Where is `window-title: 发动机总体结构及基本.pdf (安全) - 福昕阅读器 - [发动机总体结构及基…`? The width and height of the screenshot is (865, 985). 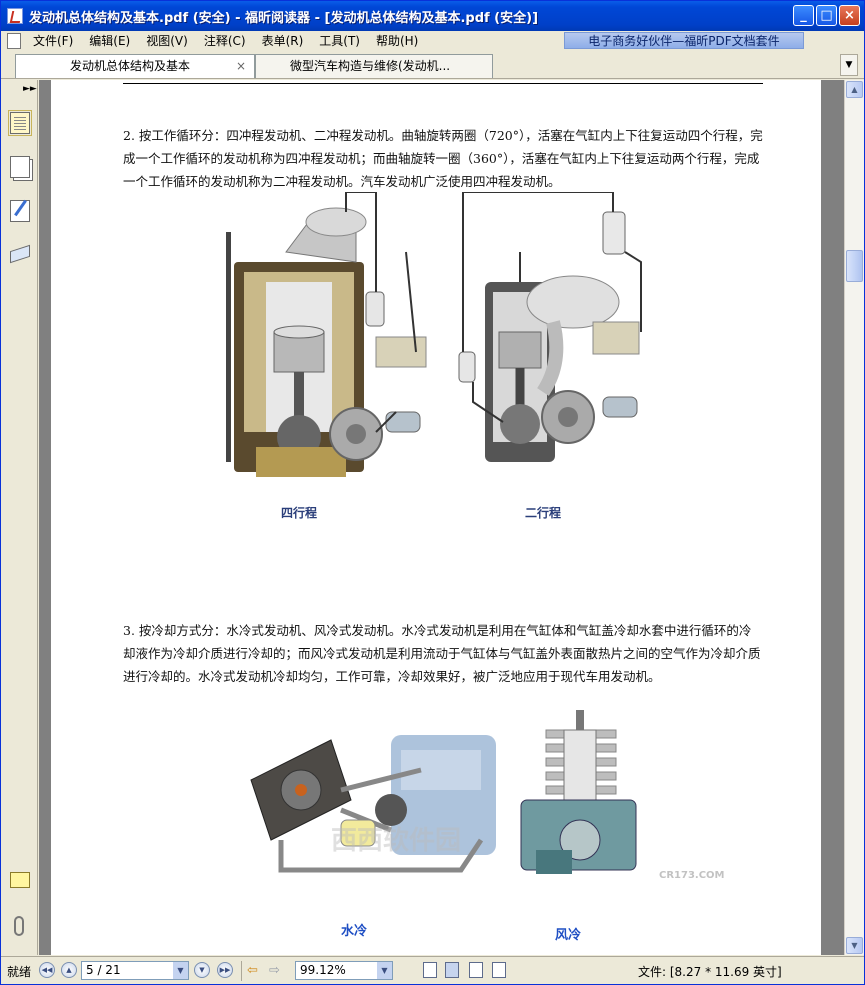
window-title: 发动机总体结构及基本.pdf (安全) - 福昕阅读器 - [发动机总体结构及基… is located at coordinates (284, 18).